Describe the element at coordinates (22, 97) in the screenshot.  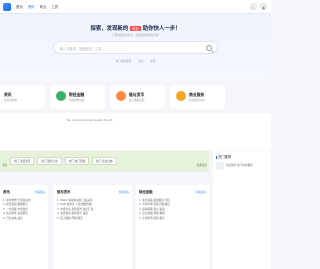
I see `category-card-news: 资讯 发现新鲜事` at that location.